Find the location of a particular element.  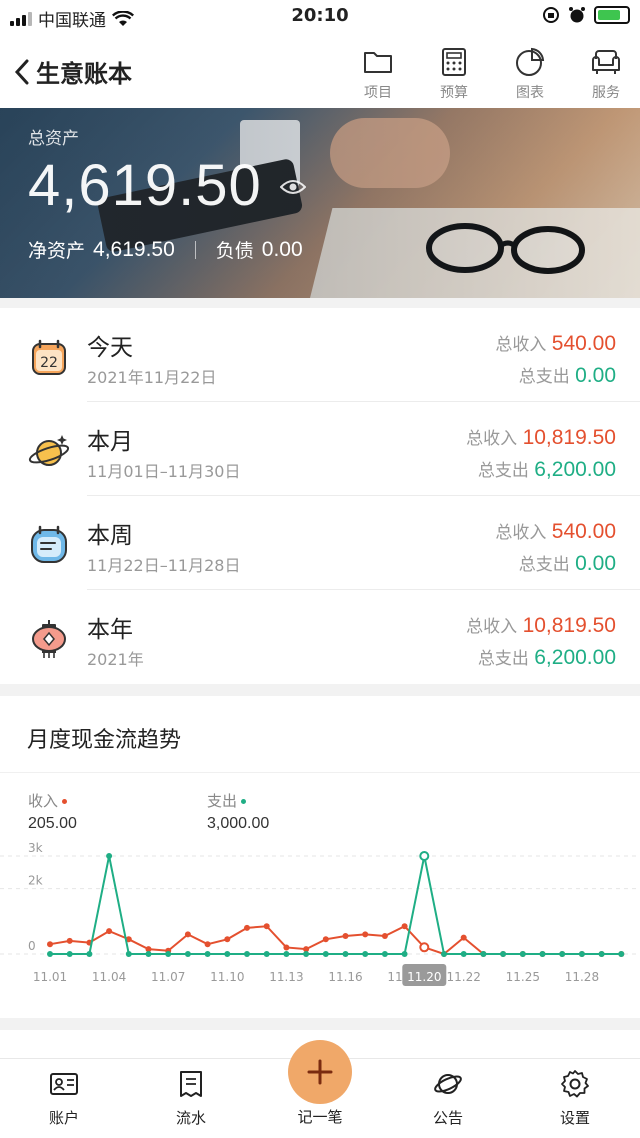

tool-label: 图表 is located at coordinates (530, 93).